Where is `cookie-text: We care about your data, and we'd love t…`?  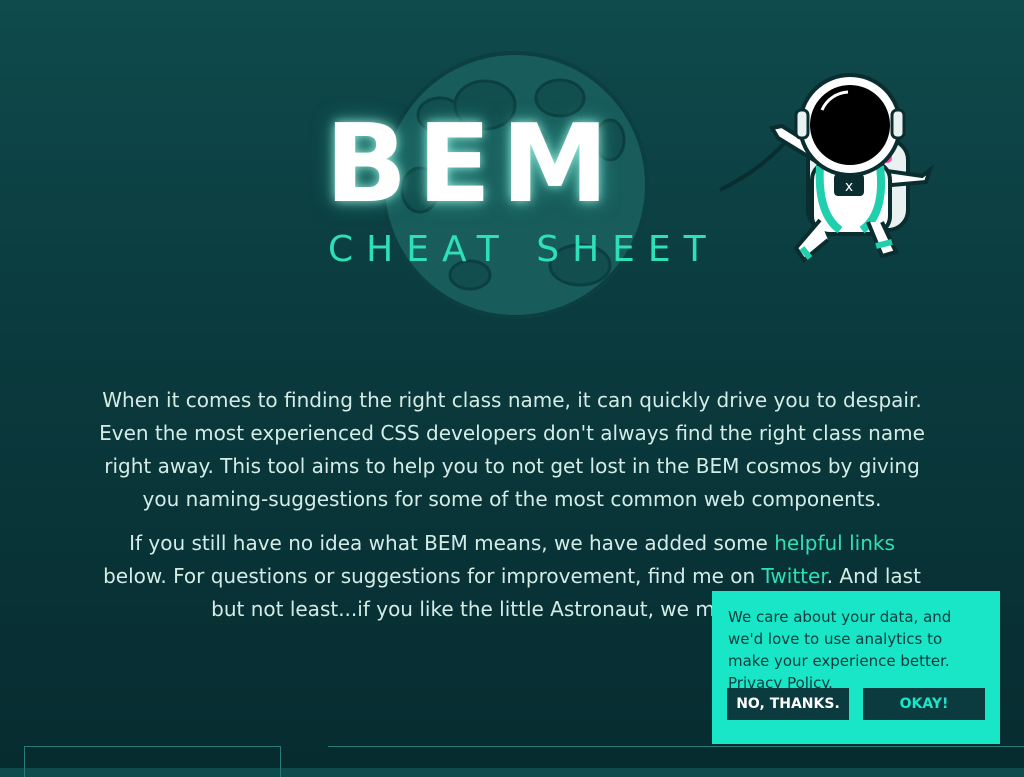
cookie-text: We care about your data, and we'd love t… is located at coordinates (840, 639).